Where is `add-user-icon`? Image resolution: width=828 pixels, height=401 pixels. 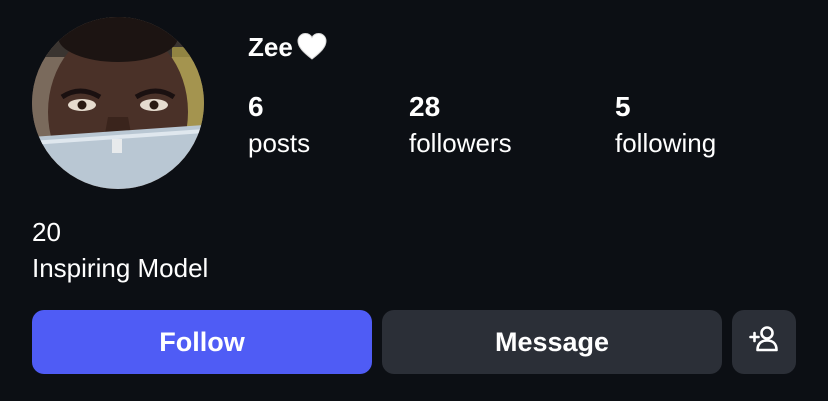
add-user-icon is located at coordinates (764, 342).